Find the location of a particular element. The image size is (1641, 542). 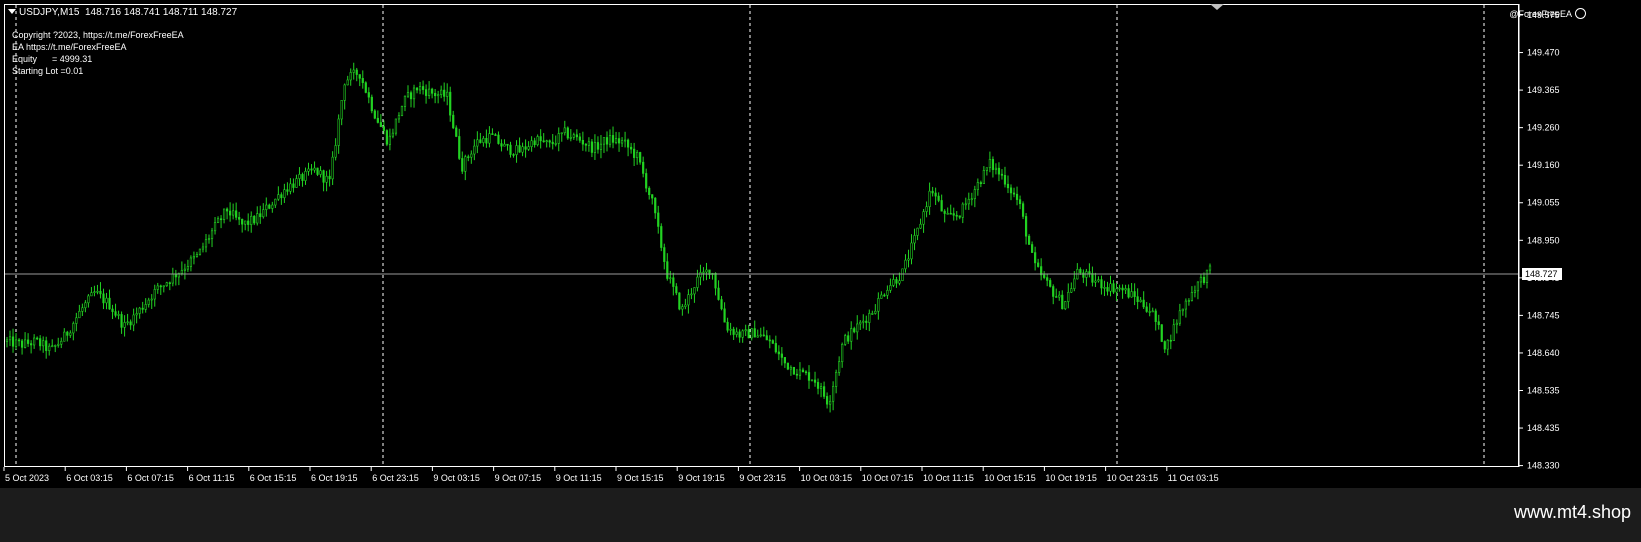

brand-label: @ForexFreeEA is located at coordinates (1547, 13).